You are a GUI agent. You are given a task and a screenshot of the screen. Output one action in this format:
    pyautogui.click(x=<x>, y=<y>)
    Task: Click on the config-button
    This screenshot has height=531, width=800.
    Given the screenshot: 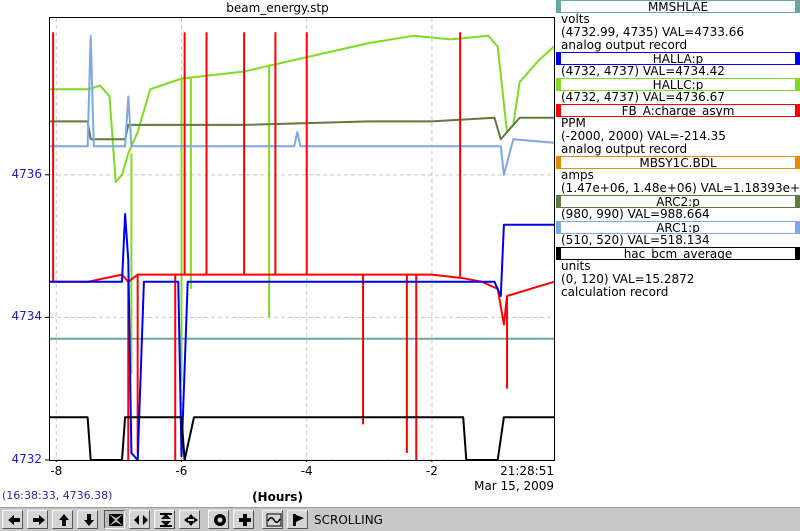 What is the action you would take?
    pyautogui.click(x=218, y=519)
    